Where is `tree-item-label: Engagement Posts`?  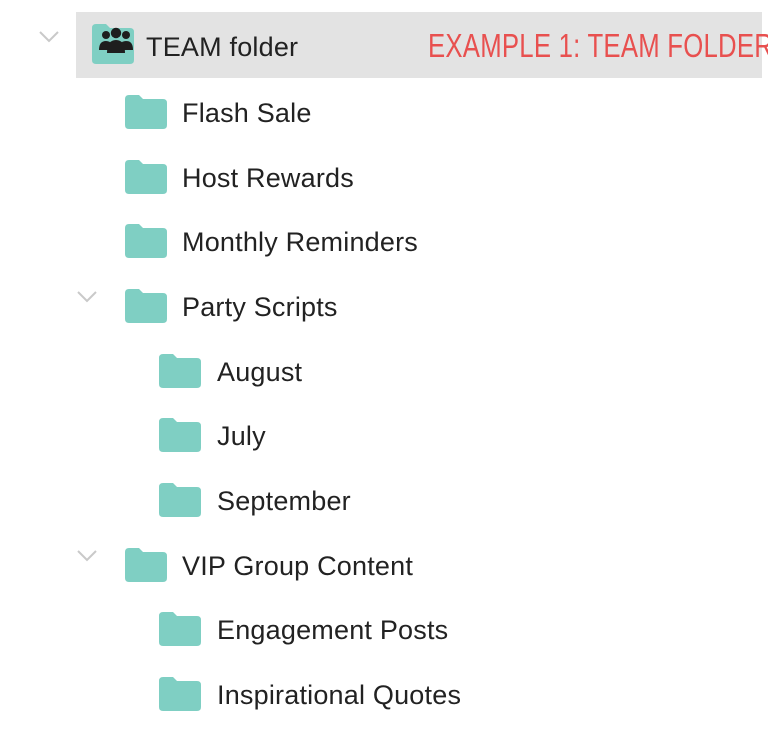
tree-item-label: Engagement Posts is located at coordinates (333, 630).